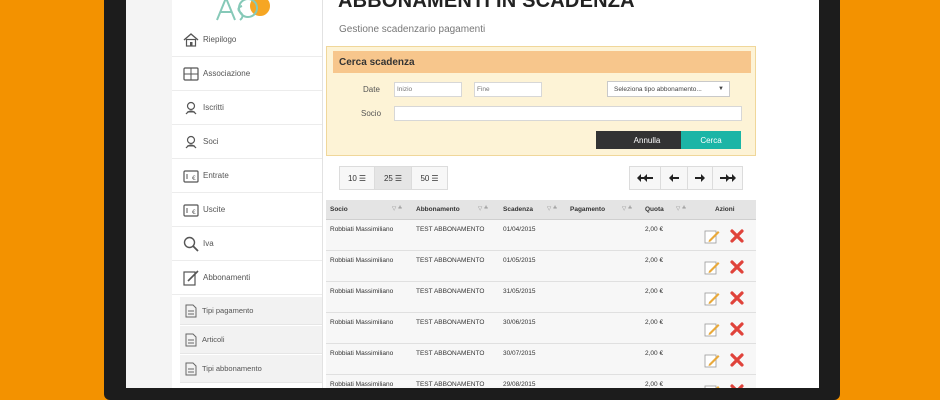  I want to click on column-header-scadenza: Scadenza, so click(518, 209).